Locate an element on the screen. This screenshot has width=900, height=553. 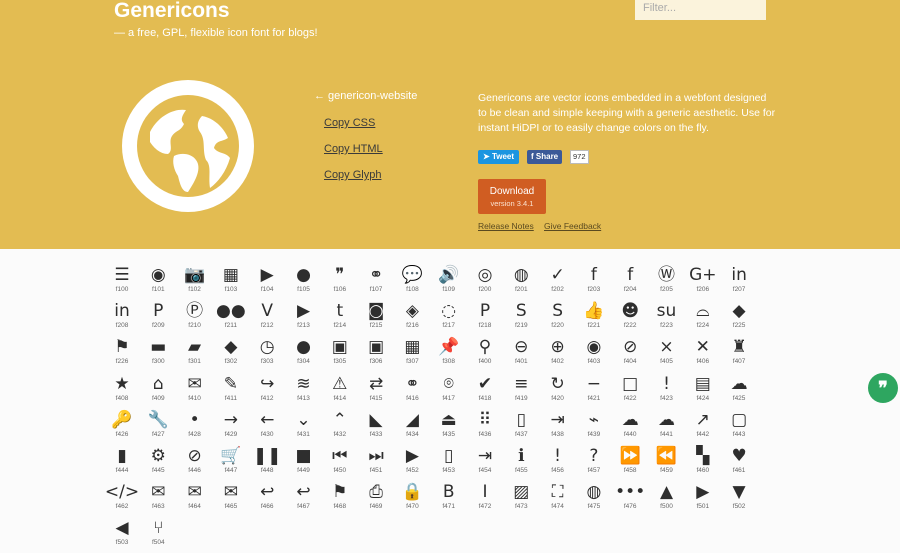
icon-cell-phone: ▯ f437 is located at coordinates (521, 427).